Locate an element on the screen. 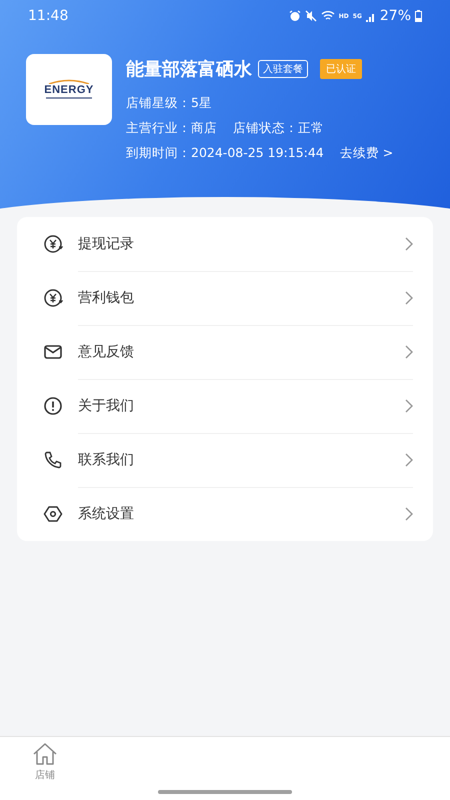 This screenshot has width=450, height=800. menu-item: 意见反馈 is located at coordinates (225, 352).